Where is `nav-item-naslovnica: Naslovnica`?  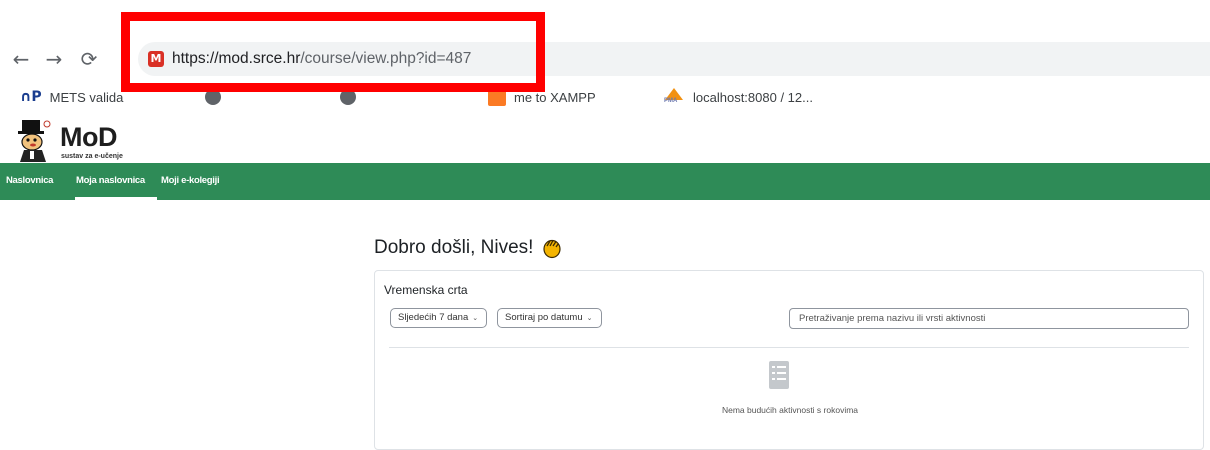
nav-item-naslovnica: Naslovnica is located at coordinates (29, 180).